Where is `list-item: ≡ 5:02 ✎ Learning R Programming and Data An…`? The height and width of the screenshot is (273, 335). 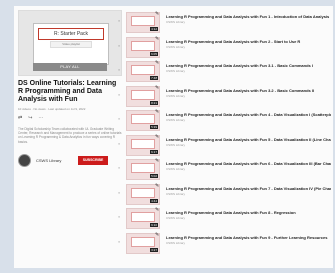
list-item: ≡ 5:02 ✎ Learning R Programming and Data An… is located at coordinates (225, 169).